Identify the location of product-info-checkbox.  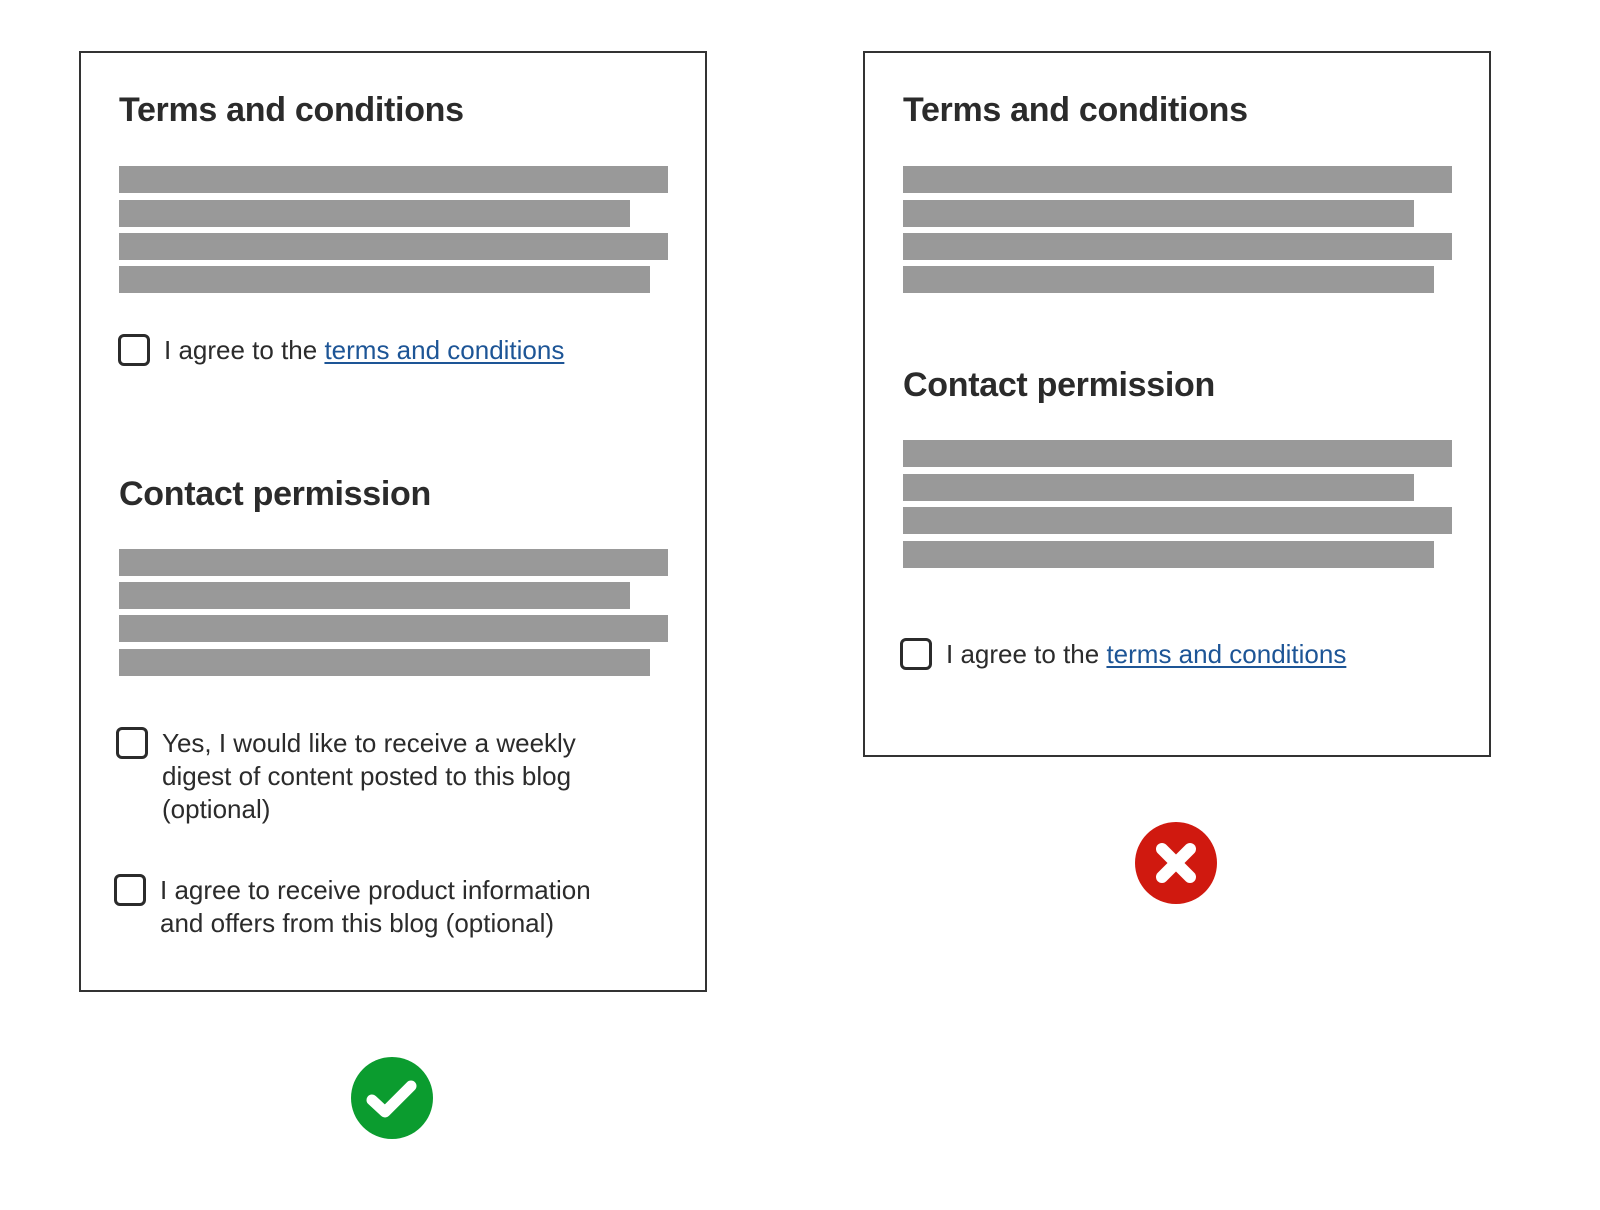
(130, 890).